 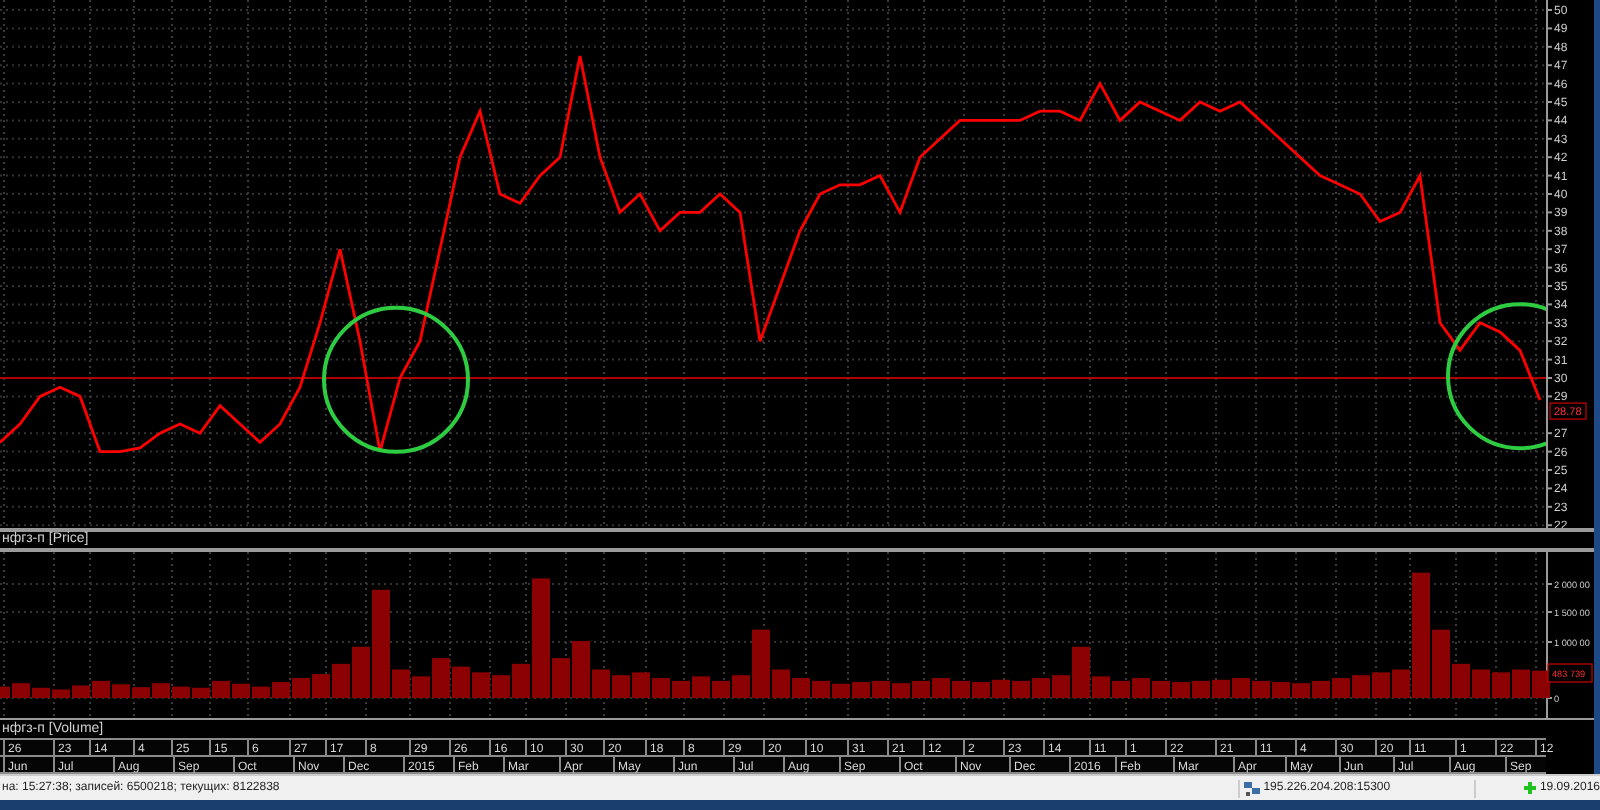 I want to click on plus-icon, so click(x=1529, y=788).